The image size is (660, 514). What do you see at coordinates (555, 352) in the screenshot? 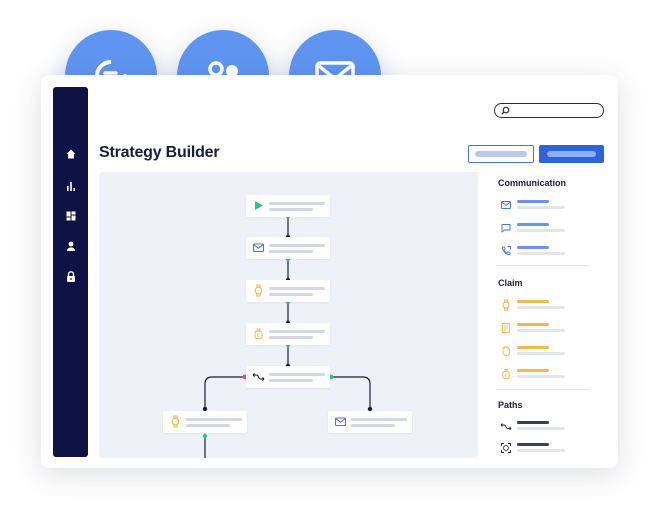
I see `component-hand` at bounding box center [555, 352].